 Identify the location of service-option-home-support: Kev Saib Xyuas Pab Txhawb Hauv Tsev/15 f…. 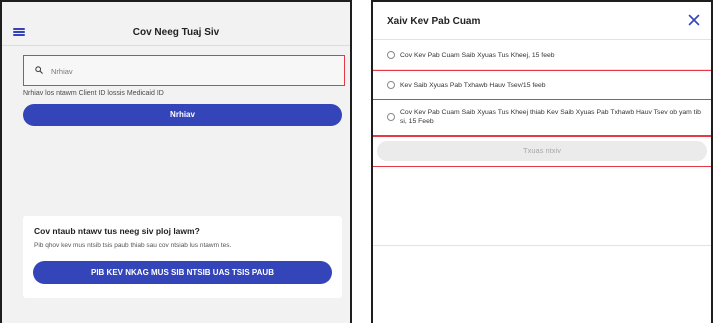
(542, 85).